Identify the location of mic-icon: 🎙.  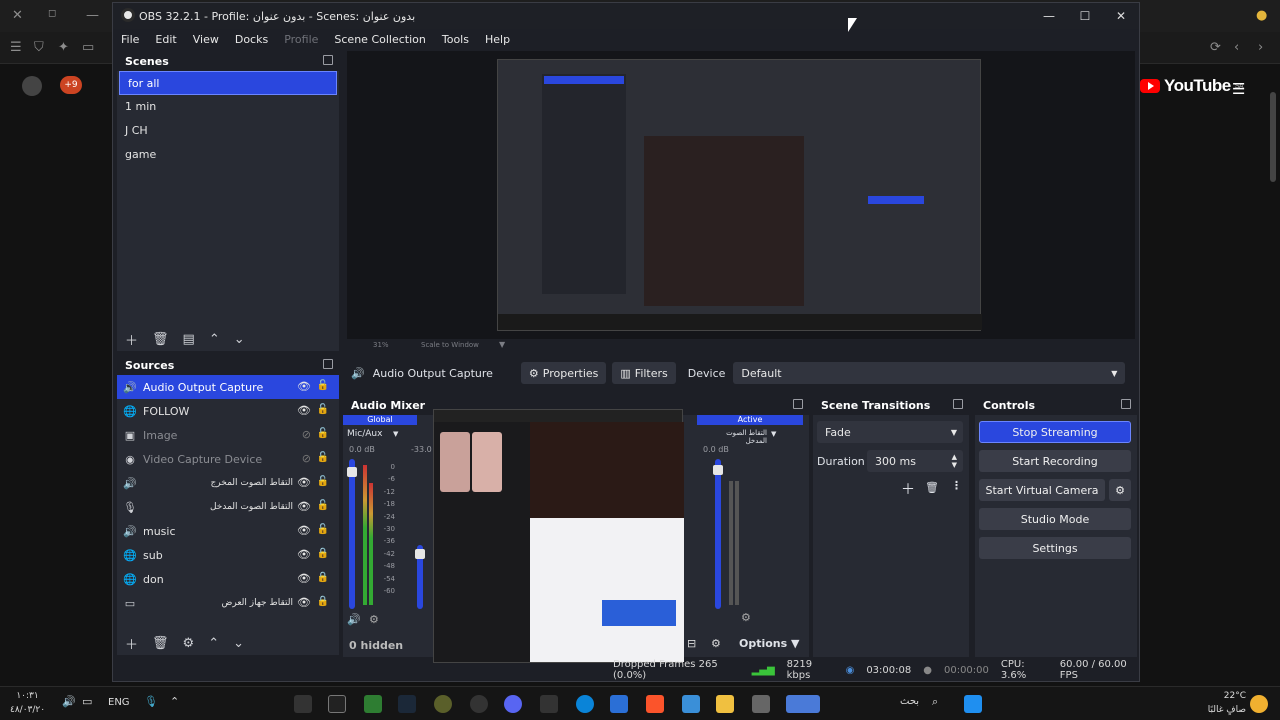
(151, 701).